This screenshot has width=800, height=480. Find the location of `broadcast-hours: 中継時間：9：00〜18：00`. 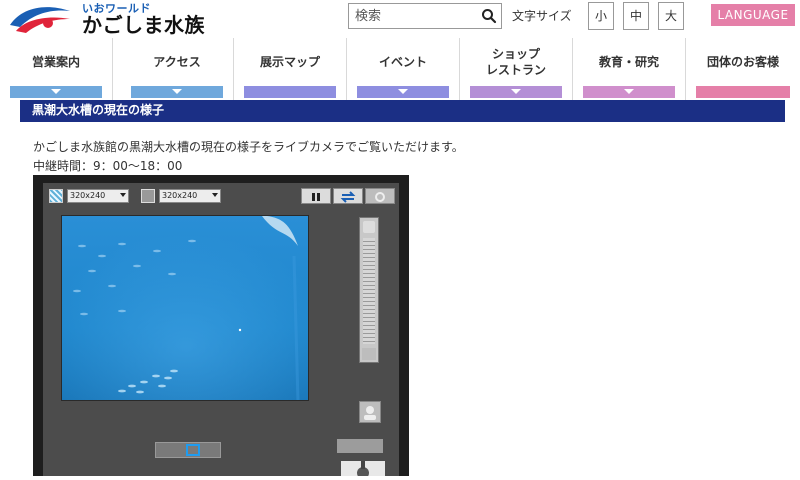

broadcast-hours: 中継時間：9：00〜18：00 is located at coordinates (108, 166).